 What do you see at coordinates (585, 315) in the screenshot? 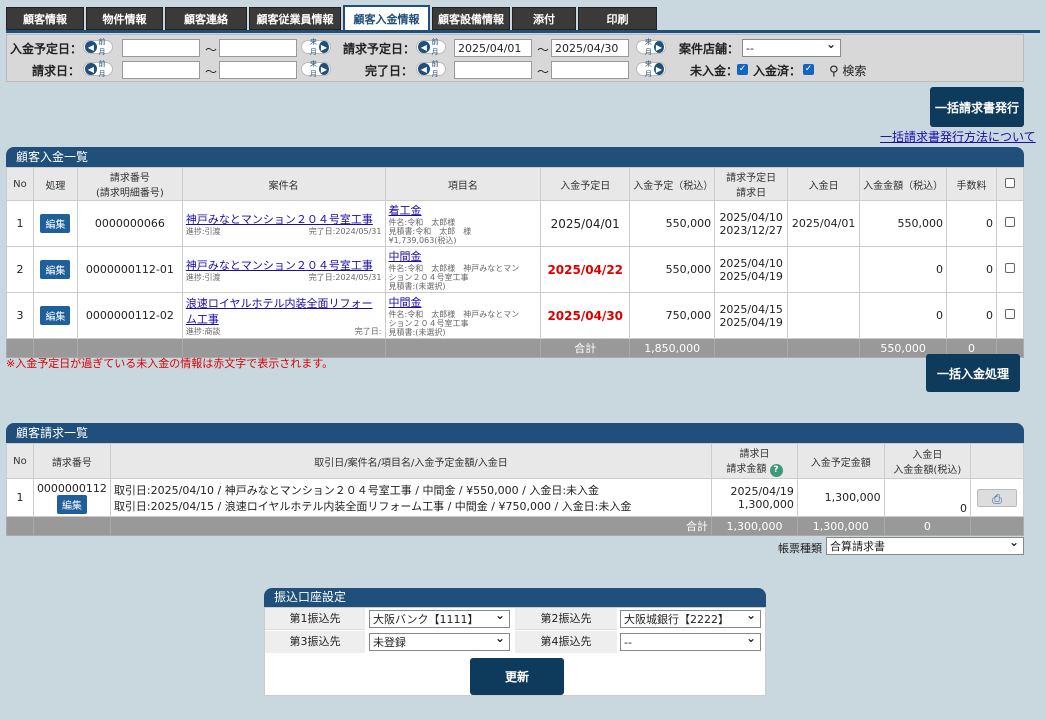
I see `due-date-overdue: 2025/04/30` at bounding box center [585, 315].